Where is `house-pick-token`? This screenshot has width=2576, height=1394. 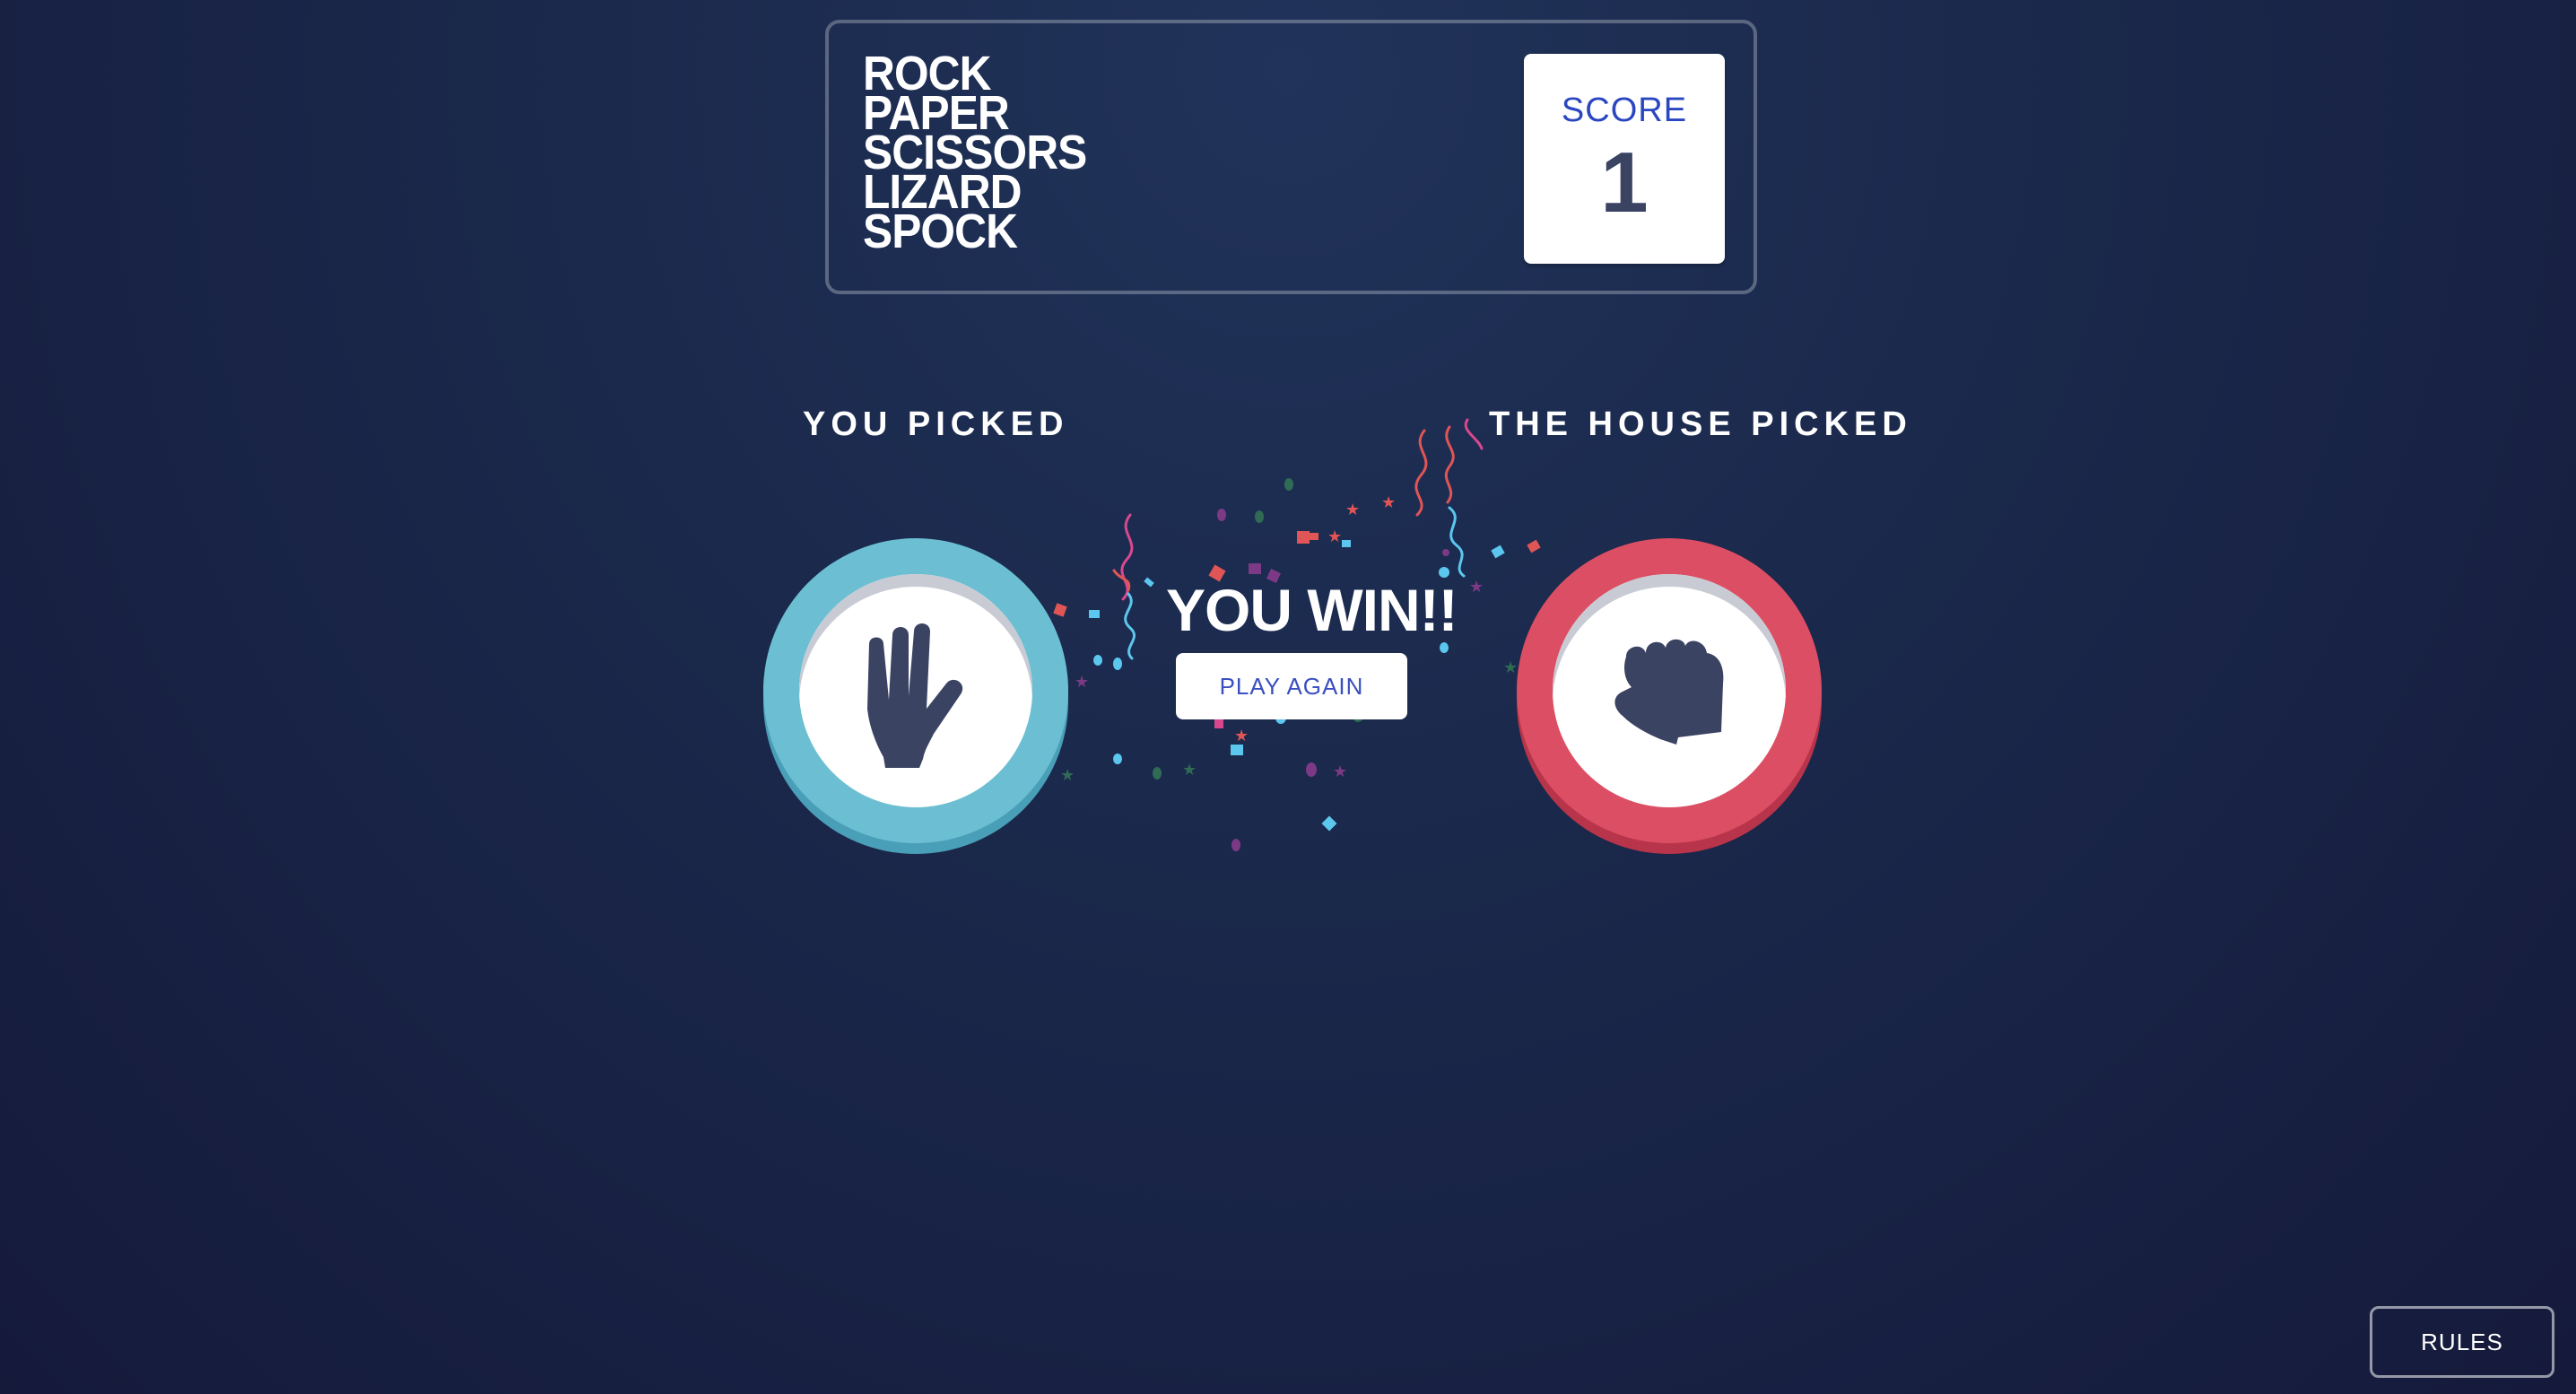 house-pick-token is located at coordinates (1669, 696).